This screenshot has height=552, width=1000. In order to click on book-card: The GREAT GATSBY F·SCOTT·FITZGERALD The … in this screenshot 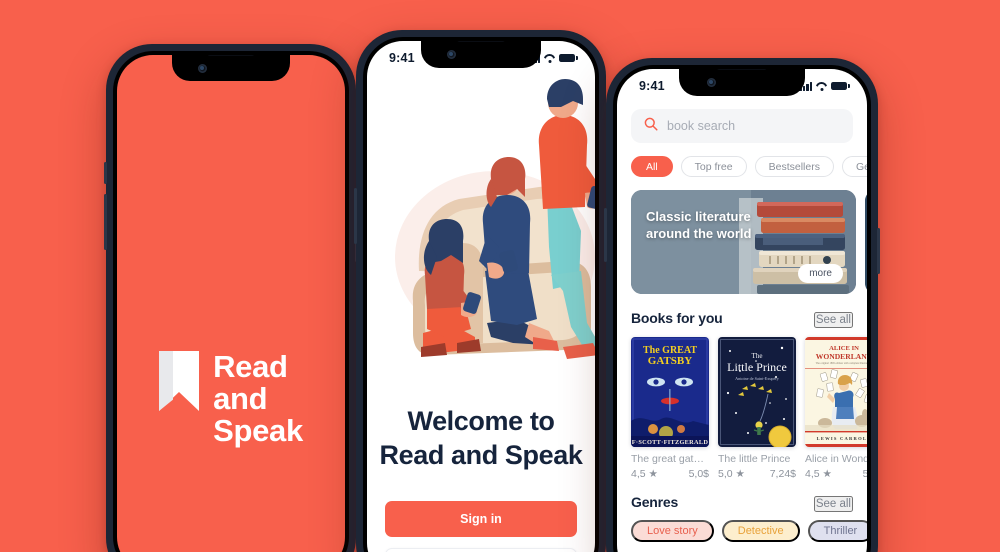, I will do `click(670, 408)`.